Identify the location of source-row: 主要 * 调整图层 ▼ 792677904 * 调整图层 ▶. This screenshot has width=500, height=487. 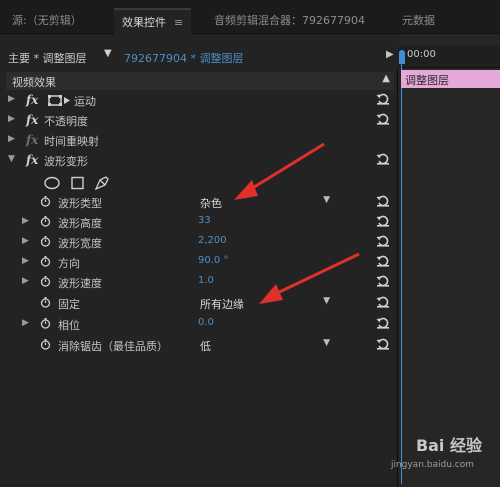
(199, 57).